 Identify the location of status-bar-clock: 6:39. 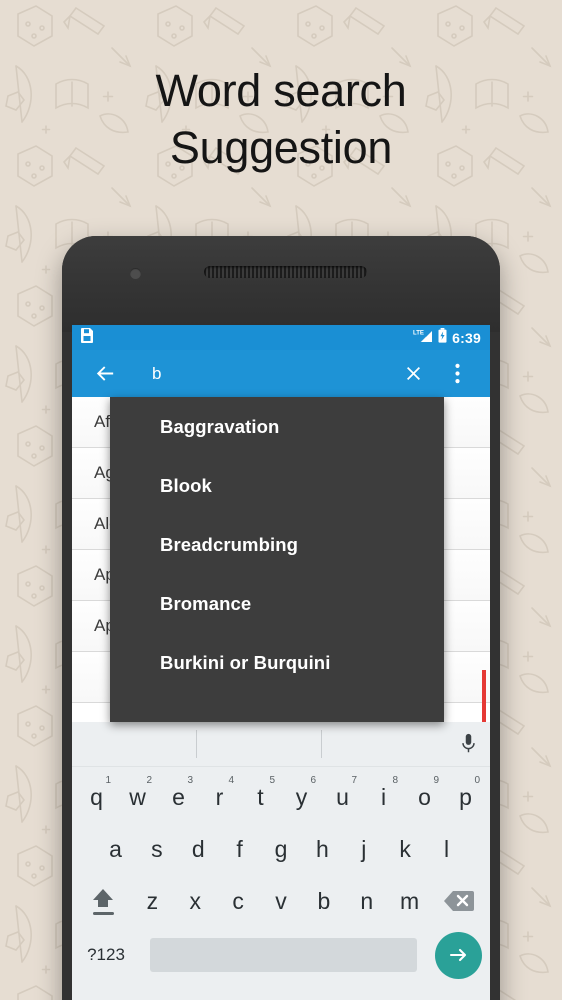
(466, 337).